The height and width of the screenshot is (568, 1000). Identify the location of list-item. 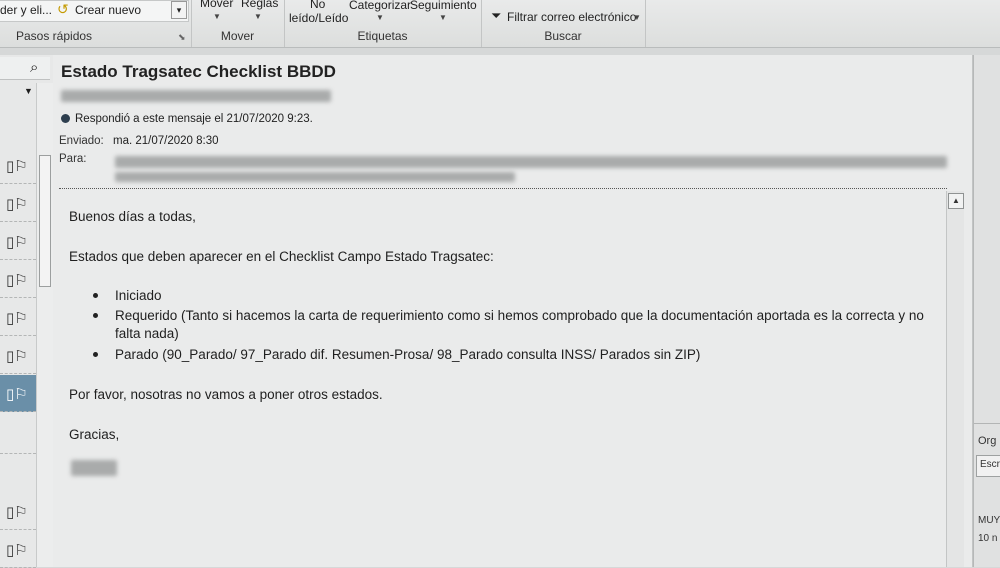
(18, 433).